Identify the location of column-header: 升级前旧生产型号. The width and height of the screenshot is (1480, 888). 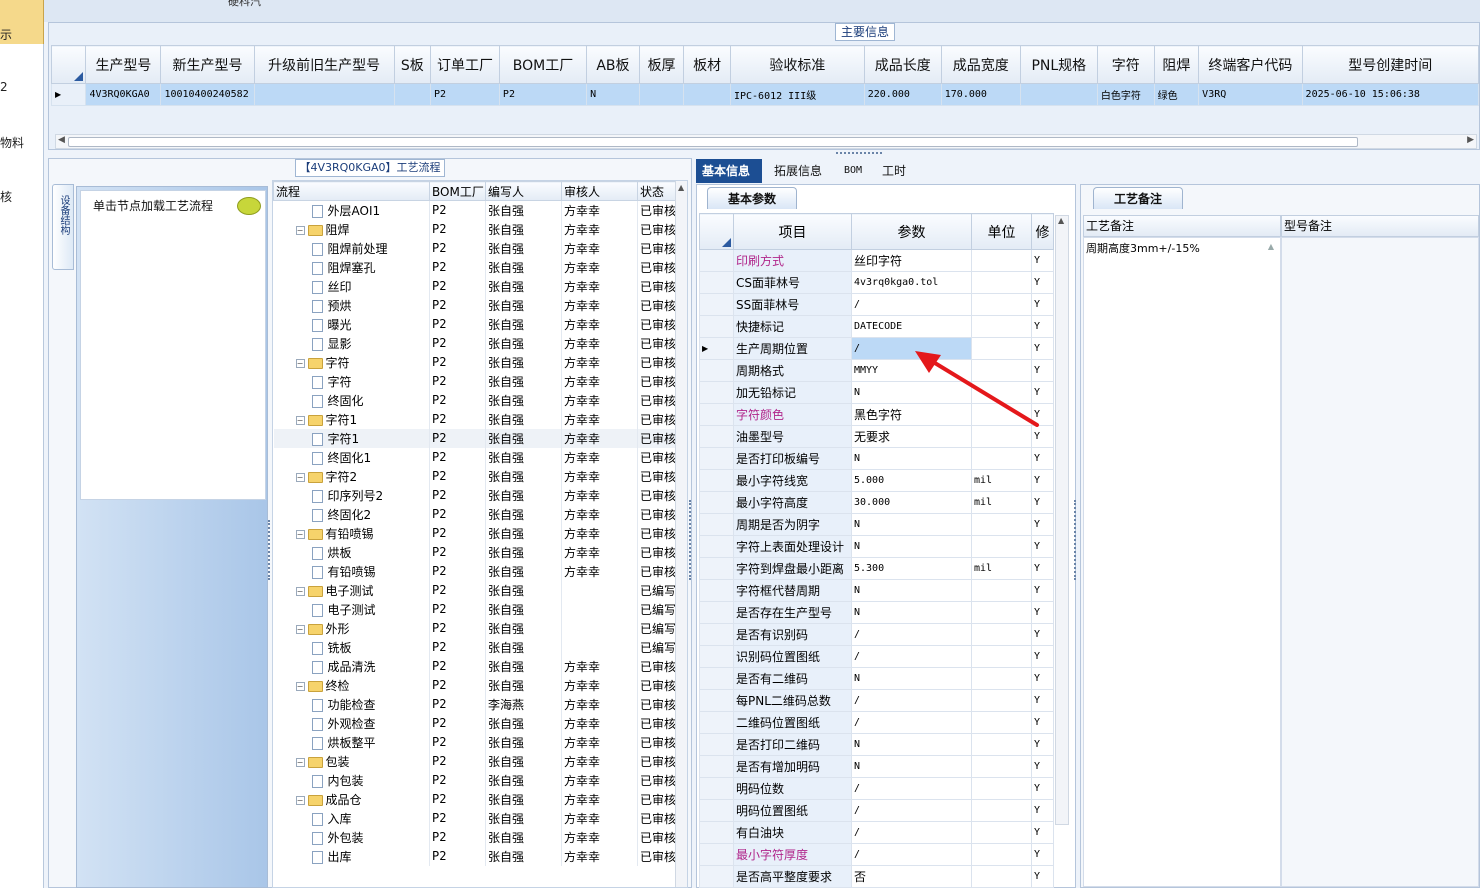
(324, 64).